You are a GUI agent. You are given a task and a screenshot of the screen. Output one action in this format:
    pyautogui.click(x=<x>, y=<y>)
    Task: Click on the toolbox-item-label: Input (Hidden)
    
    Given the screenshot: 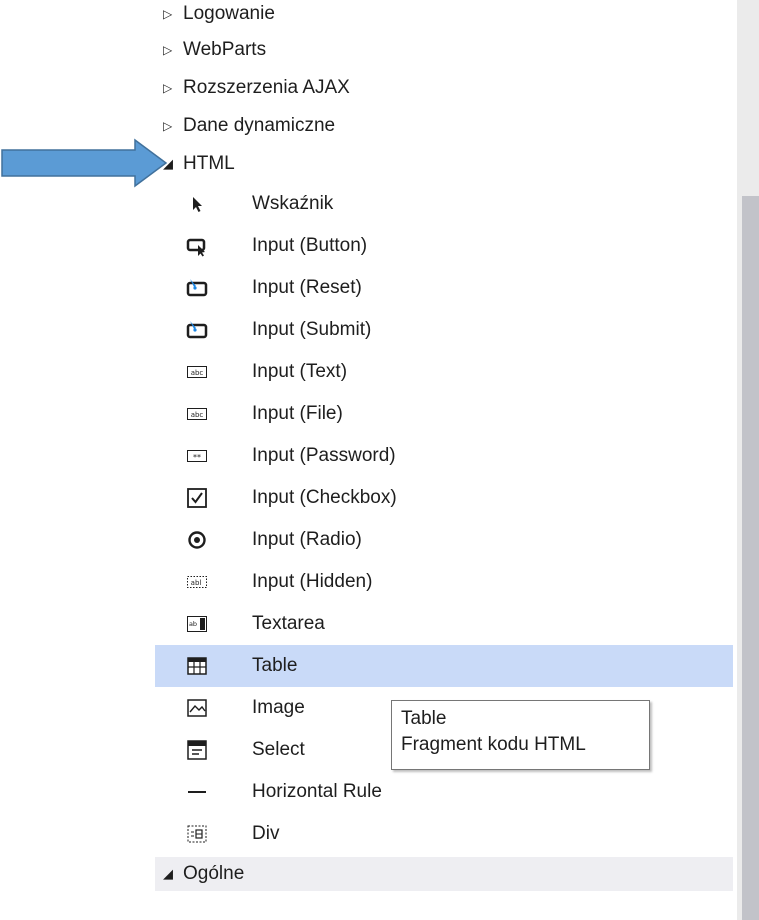 What is the action you would take?
    pyautogui.click(x=312, y=581)
    